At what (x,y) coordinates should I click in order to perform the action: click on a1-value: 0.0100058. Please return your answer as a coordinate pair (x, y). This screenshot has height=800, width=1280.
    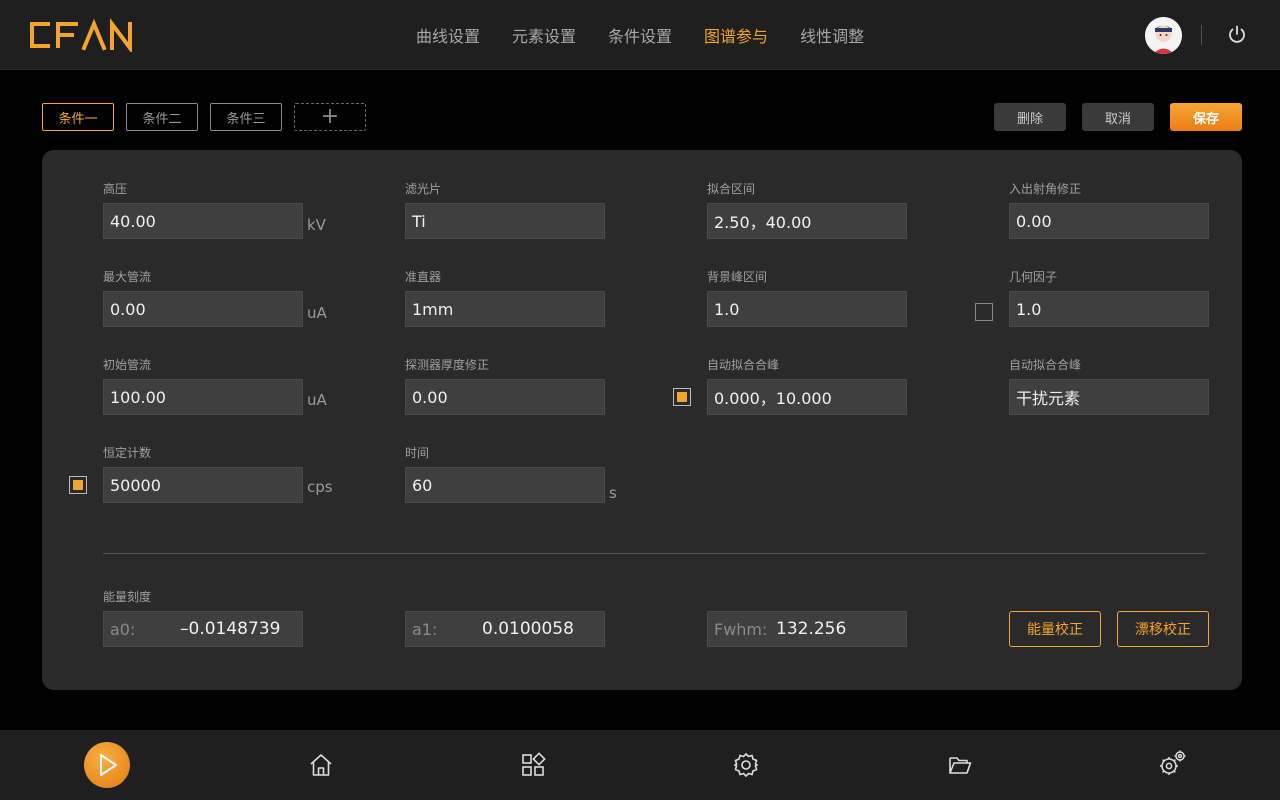
    Looking at the image, I should click on (528, 629).